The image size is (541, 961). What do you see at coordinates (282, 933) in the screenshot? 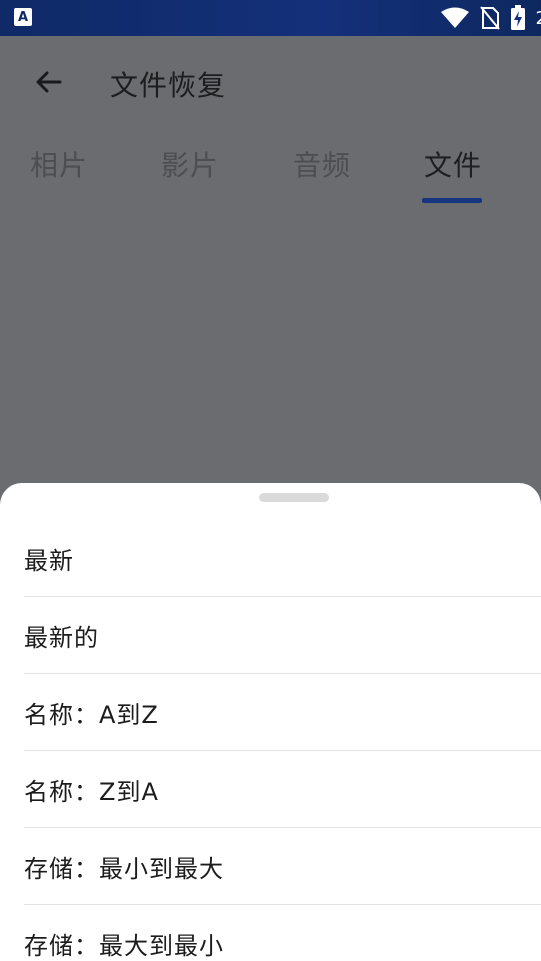
I see `sort-option-size-desc: 存储：最大到最小` at bounding box center [282, 933].